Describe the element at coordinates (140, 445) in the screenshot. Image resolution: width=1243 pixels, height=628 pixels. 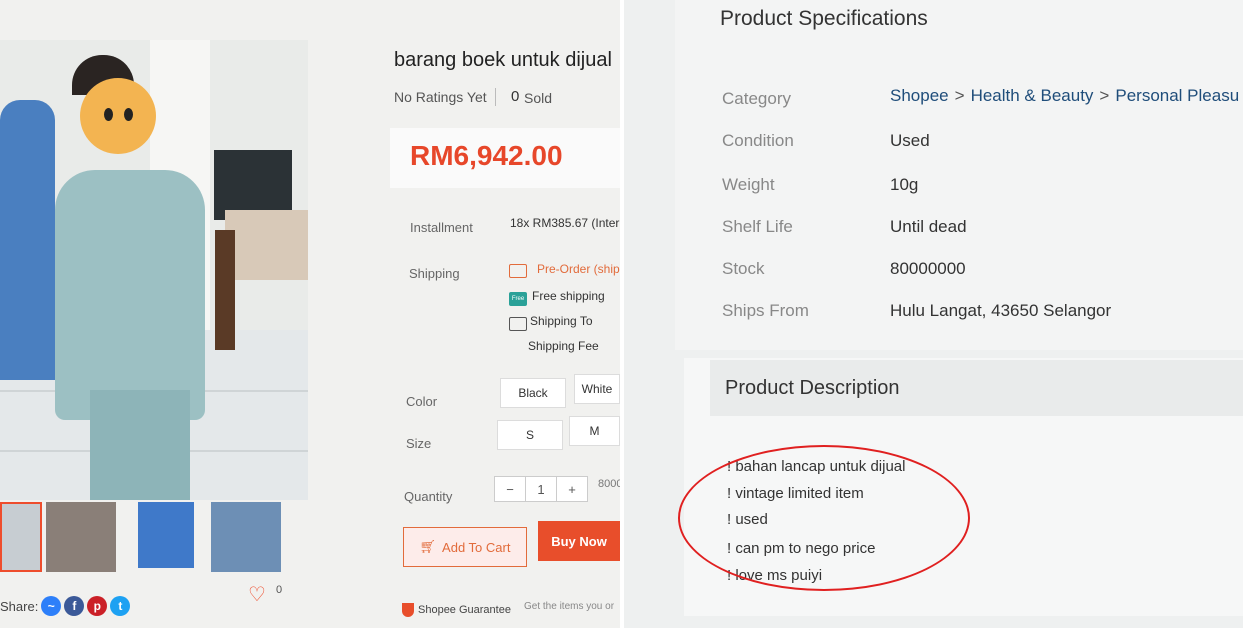
I see `photo-child-legs` at that location.